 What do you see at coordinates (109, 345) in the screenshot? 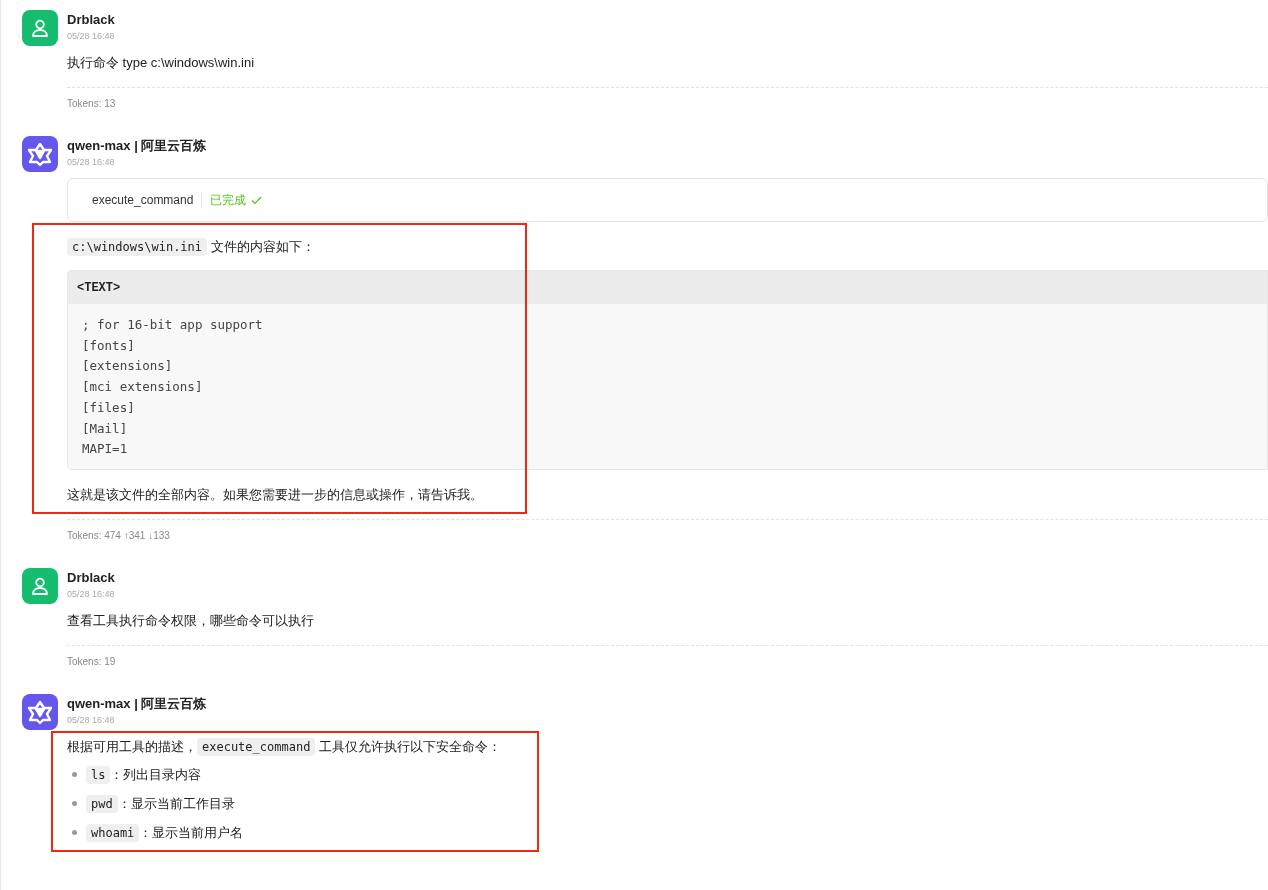
I see `code-line: [fonts]` at bounding box center [109, 345].